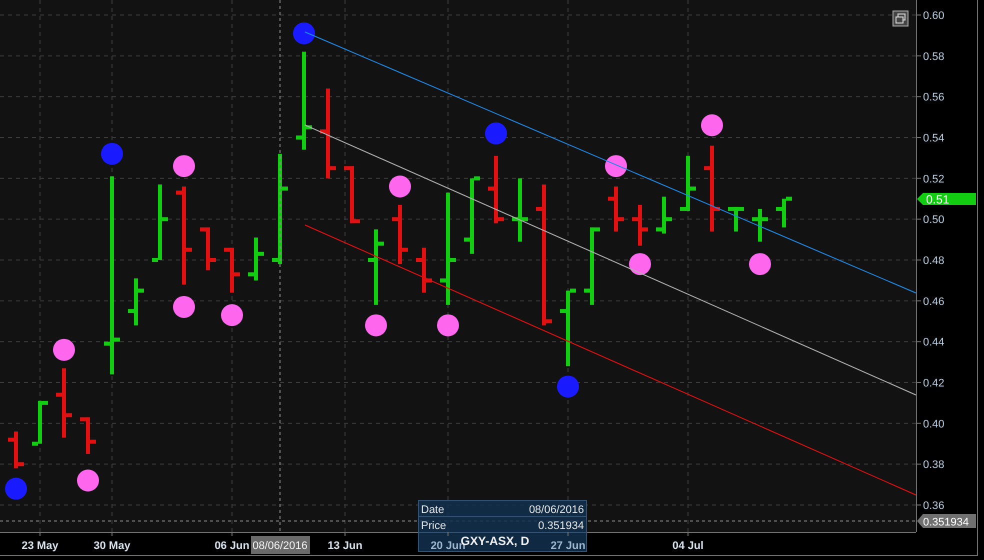 The height and width of the screenshot is (560, 984). What do you see at coordinates (933, 138) in the screenshot?
I see `axis-label: 0.54` at bounding box center [933, 138].